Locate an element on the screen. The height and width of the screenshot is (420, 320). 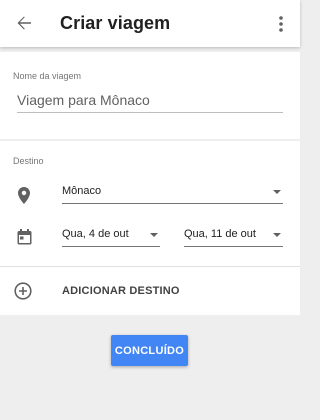
trip-name-input is located at coordinates (150, 98).